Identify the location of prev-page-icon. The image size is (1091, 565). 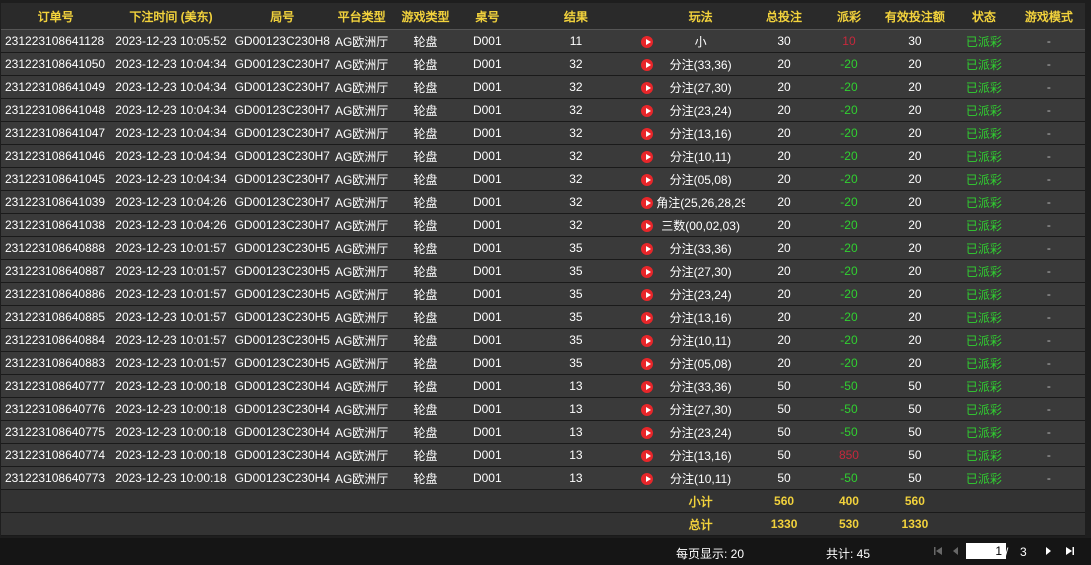
(956, 551).